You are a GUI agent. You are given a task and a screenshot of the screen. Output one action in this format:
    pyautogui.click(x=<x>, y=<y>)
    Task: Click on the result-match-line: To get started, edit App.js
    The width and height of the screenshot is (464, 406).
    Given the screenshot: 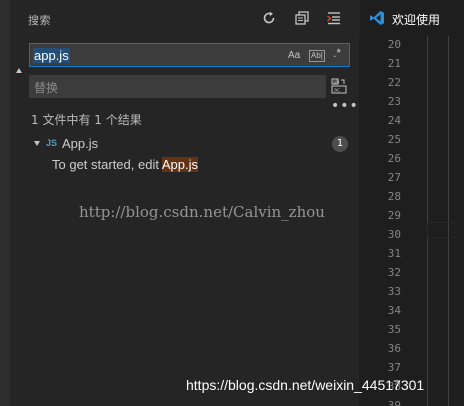 What is the action you would take?
    pyautogui.click(x=125, y=164)
    